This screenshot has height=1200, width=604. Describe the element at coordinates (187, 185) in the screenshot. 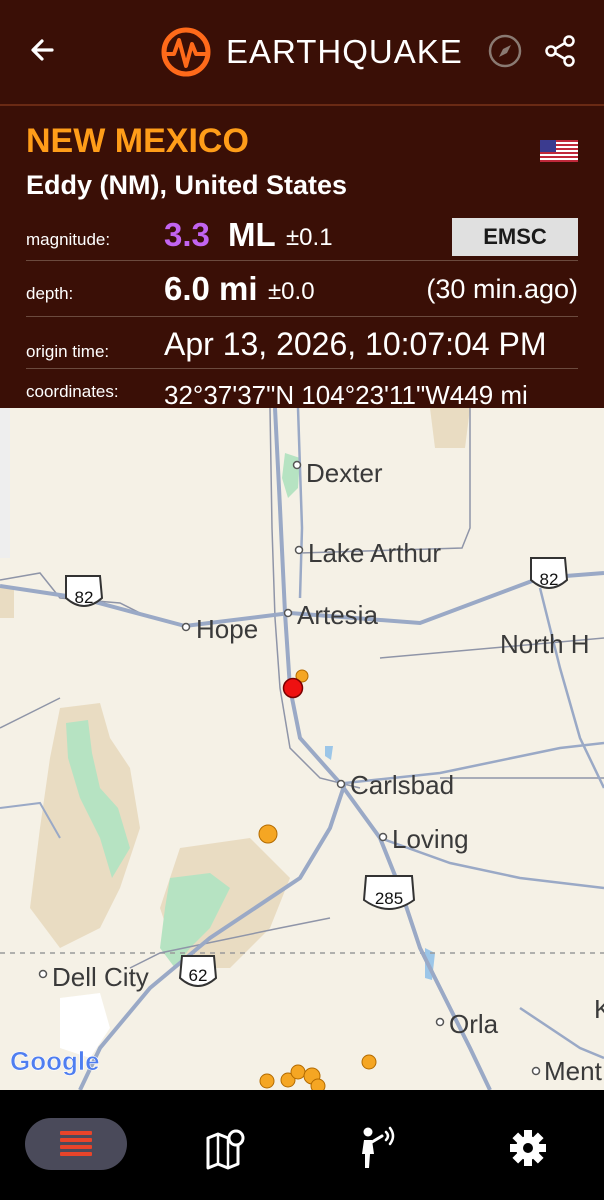

I see `place-name: Eddy (NM), United States` at that location.